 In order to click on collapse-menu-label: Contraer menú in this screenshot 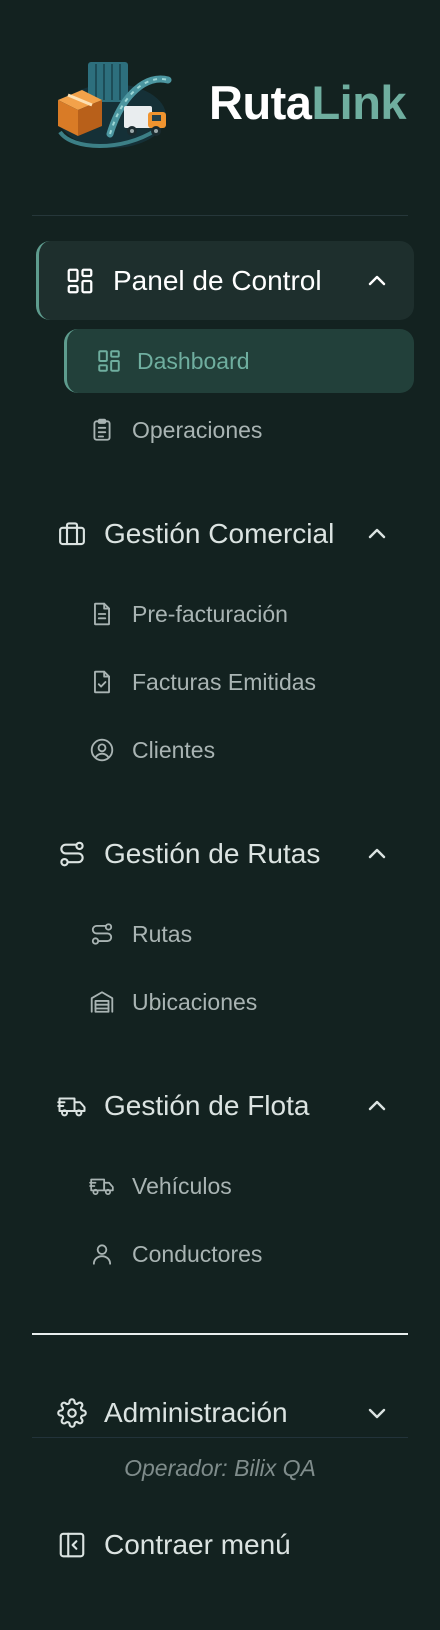, I will do `click(197, 1544)`.